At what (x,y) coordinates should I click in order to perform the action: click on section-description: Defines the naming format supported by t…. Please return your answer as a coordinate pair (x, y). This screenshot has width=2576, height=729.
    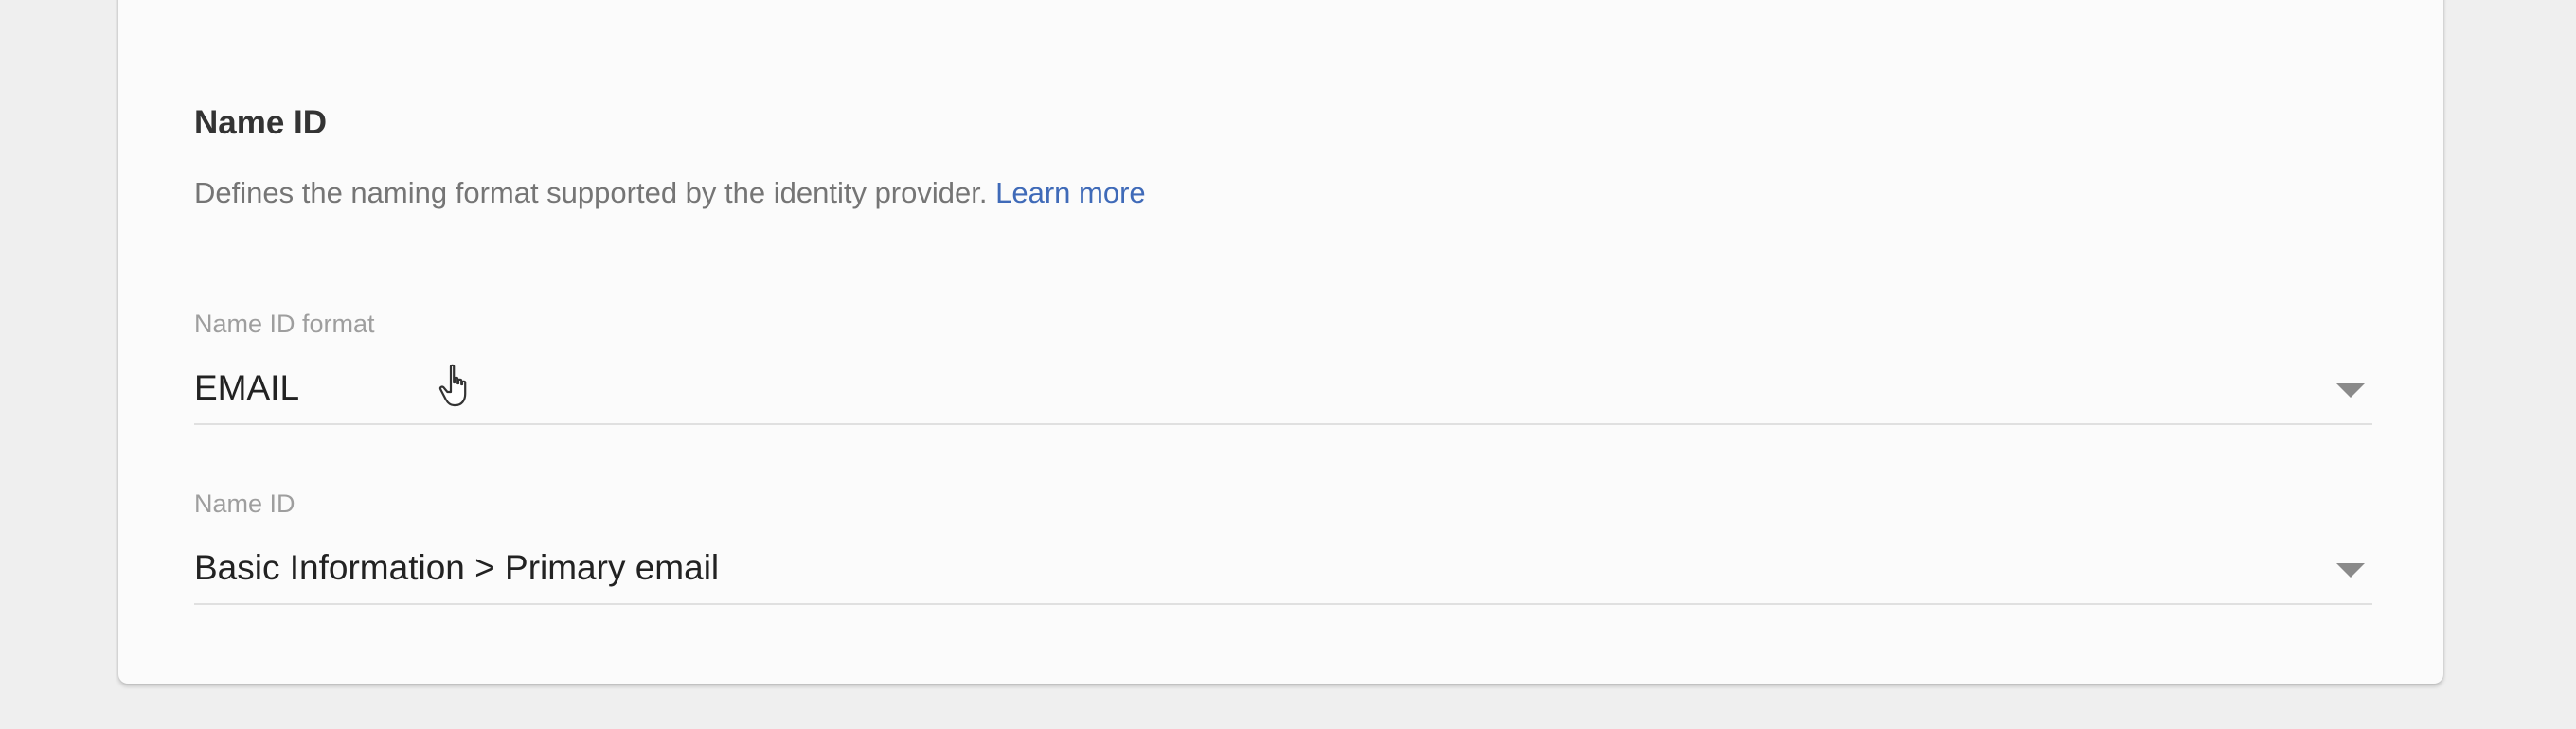
    Looking at the image, I should click on (670, 193).